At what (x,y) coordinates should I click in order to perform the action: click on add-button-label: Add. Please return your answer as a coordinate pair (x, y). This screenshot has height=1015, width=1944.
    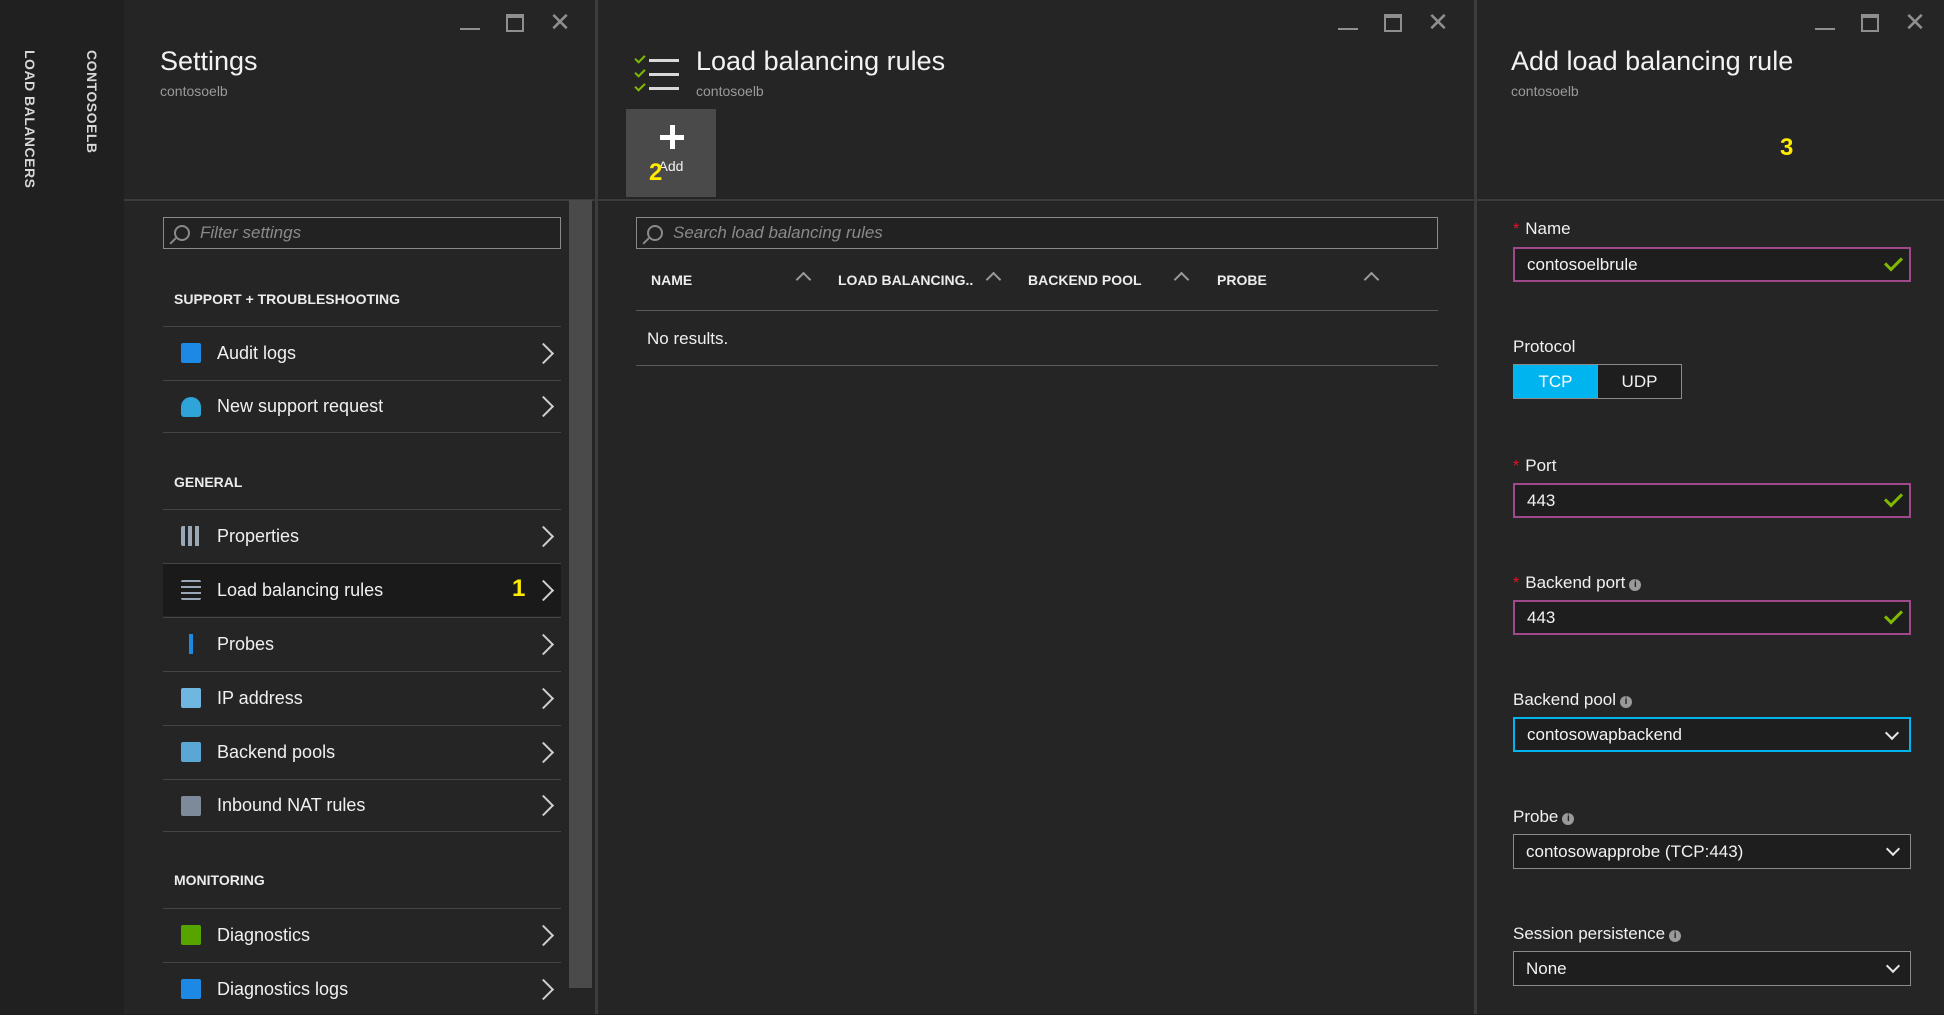
    Looking at the image, I should click on (671, 166).